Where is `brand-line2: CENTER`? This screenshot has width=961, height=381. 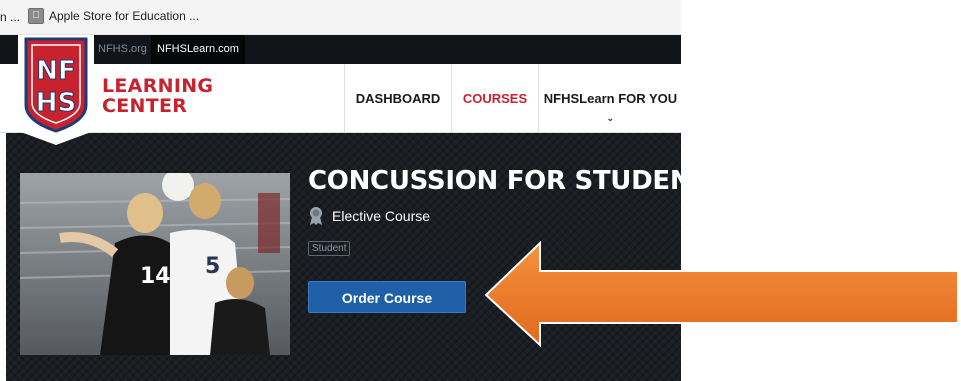
brand-line2: CENTER is located at coordinates (145, 106).